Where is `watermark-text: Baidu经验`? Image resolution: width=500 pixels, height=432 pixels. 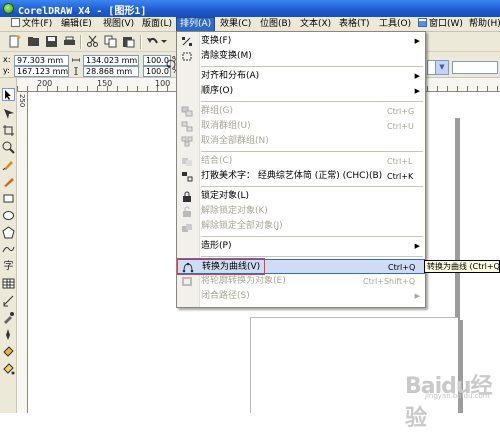 watermark-text: Baidu经验 is located at coordinates (449, 402).